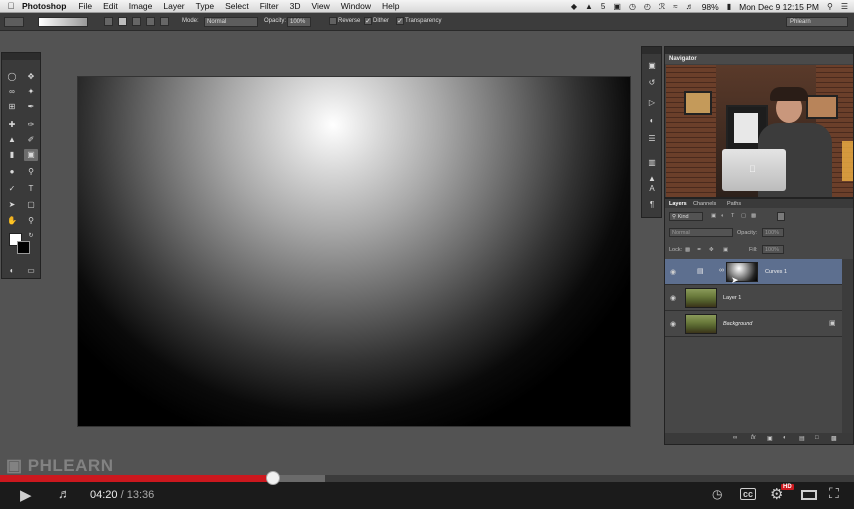 The height and width of the screenshot is (509, 854). What do you see at coordinates (652, 66) in the screenshot?
I see `navigator-panel-icon: ▣` at bounding box center [652, 66].